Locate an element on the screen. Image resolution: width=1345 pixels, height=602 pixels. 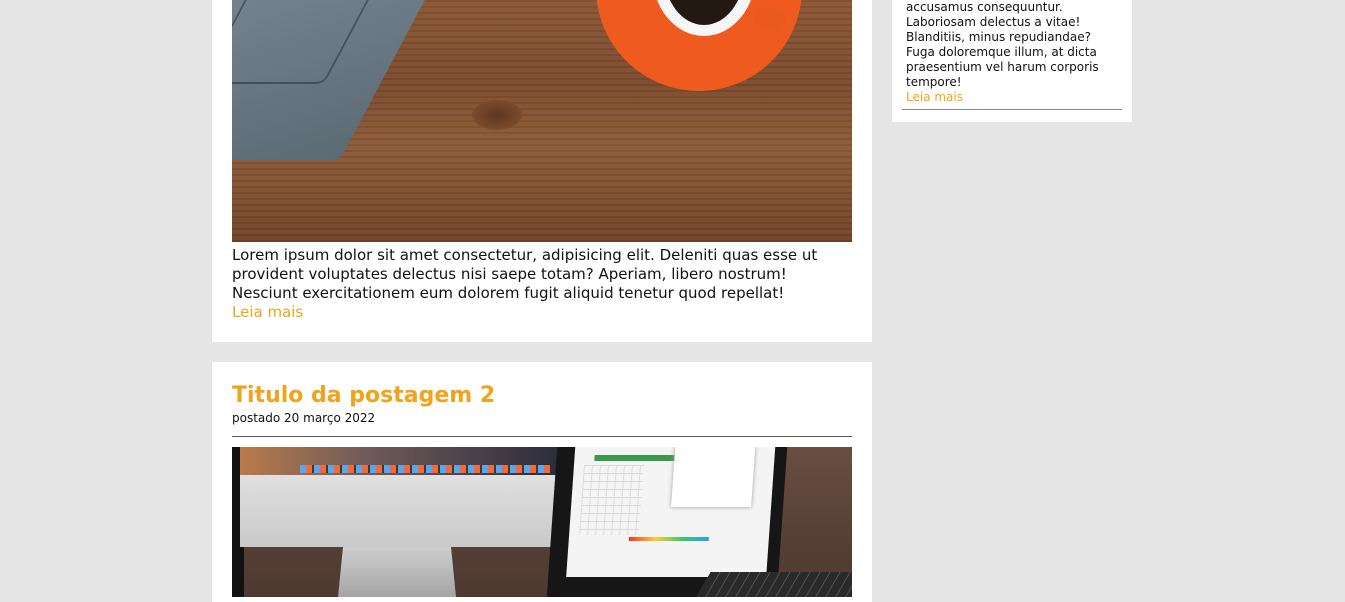
color-bar is located at coordinates (668, 539).